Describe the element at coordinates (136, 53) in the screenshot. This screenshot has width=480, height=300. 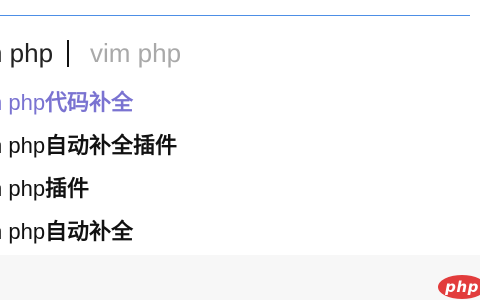
I see `search-ghost-completion: vim php` at that location.